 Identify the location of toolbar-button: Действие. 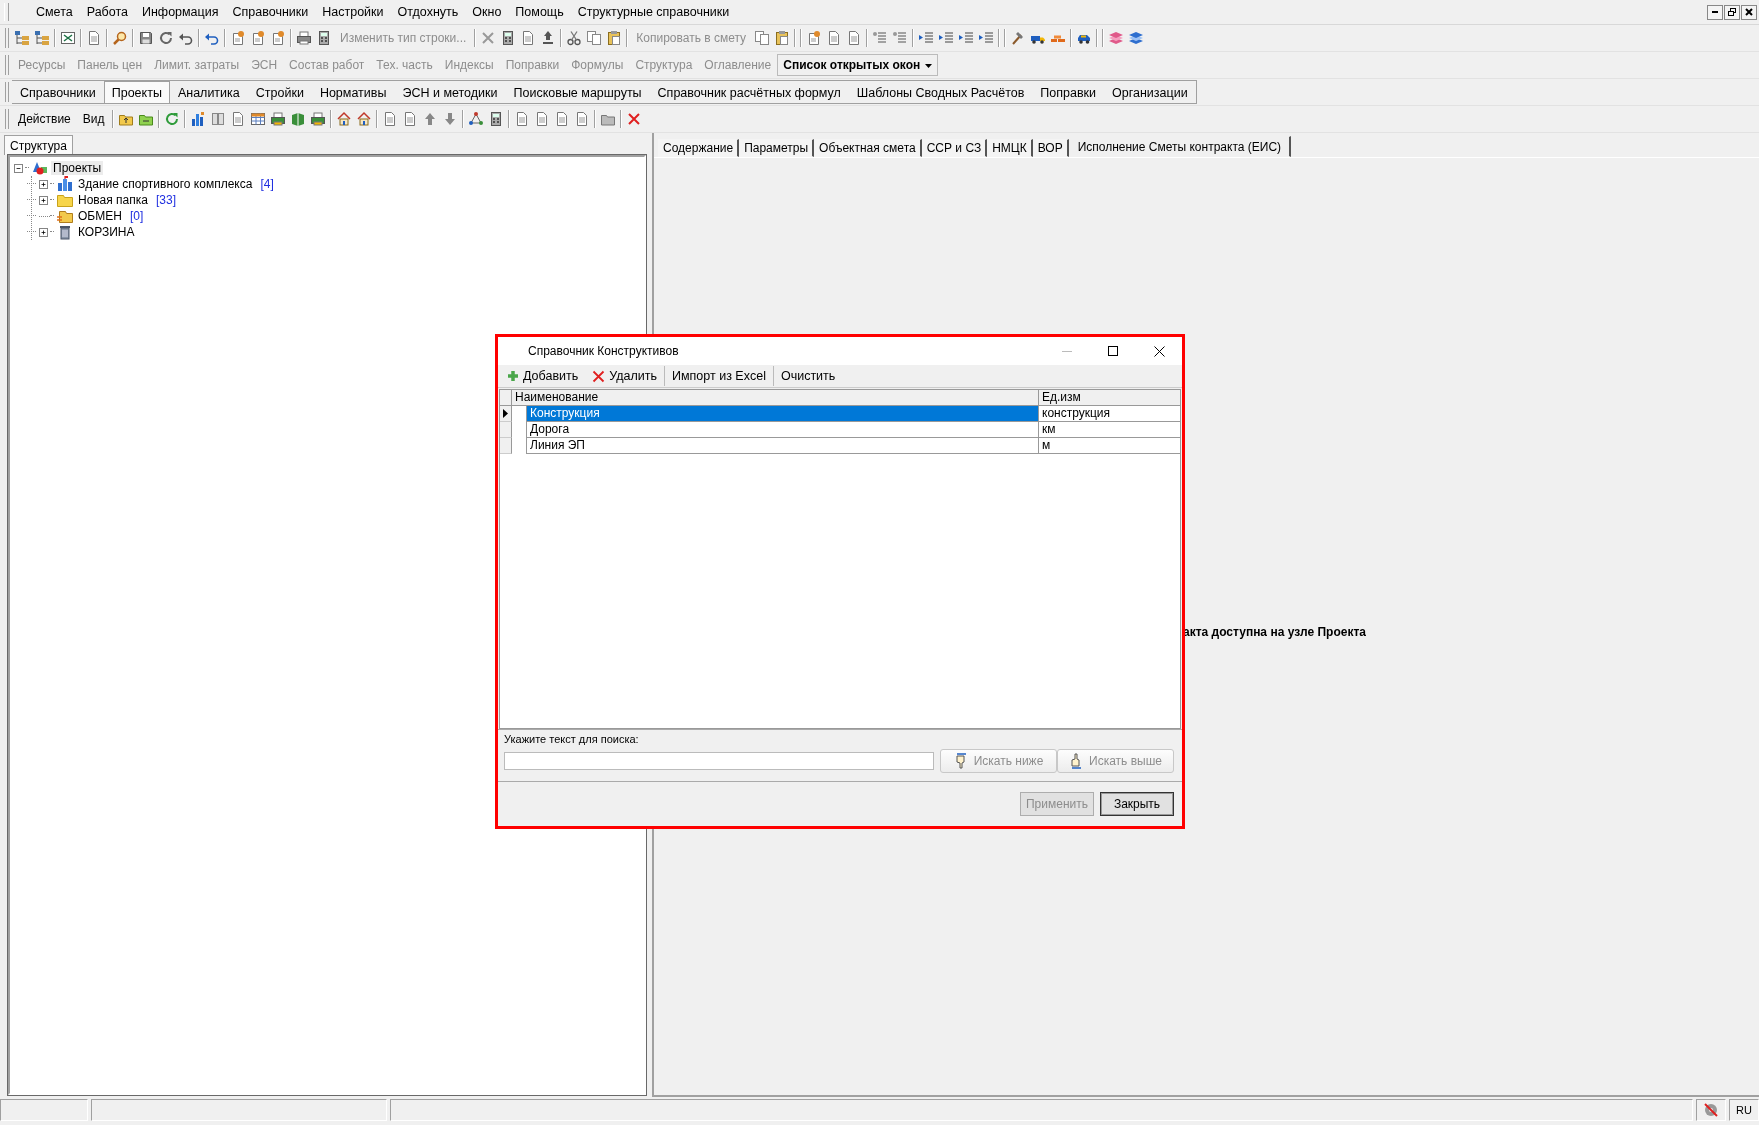
(44, 119).